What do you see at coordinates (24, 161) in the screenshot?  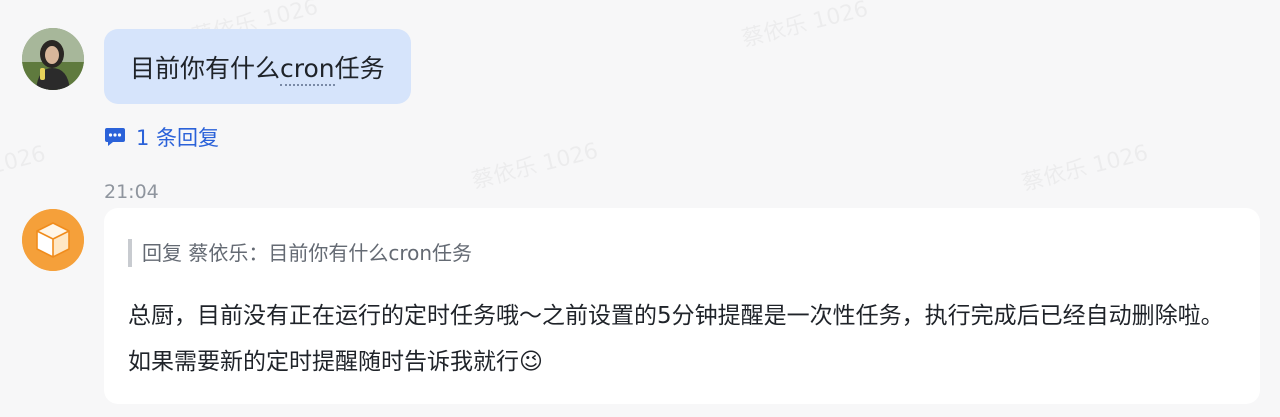 I see `watermark: 1026` at bounding box center [24, 161].